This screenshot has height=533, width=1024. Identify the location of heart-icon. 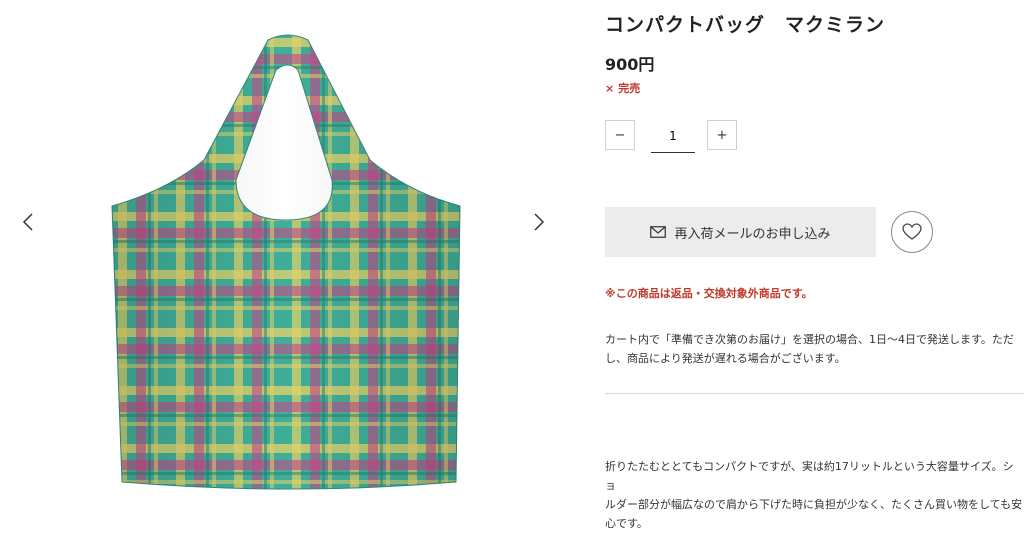
(912, 231).